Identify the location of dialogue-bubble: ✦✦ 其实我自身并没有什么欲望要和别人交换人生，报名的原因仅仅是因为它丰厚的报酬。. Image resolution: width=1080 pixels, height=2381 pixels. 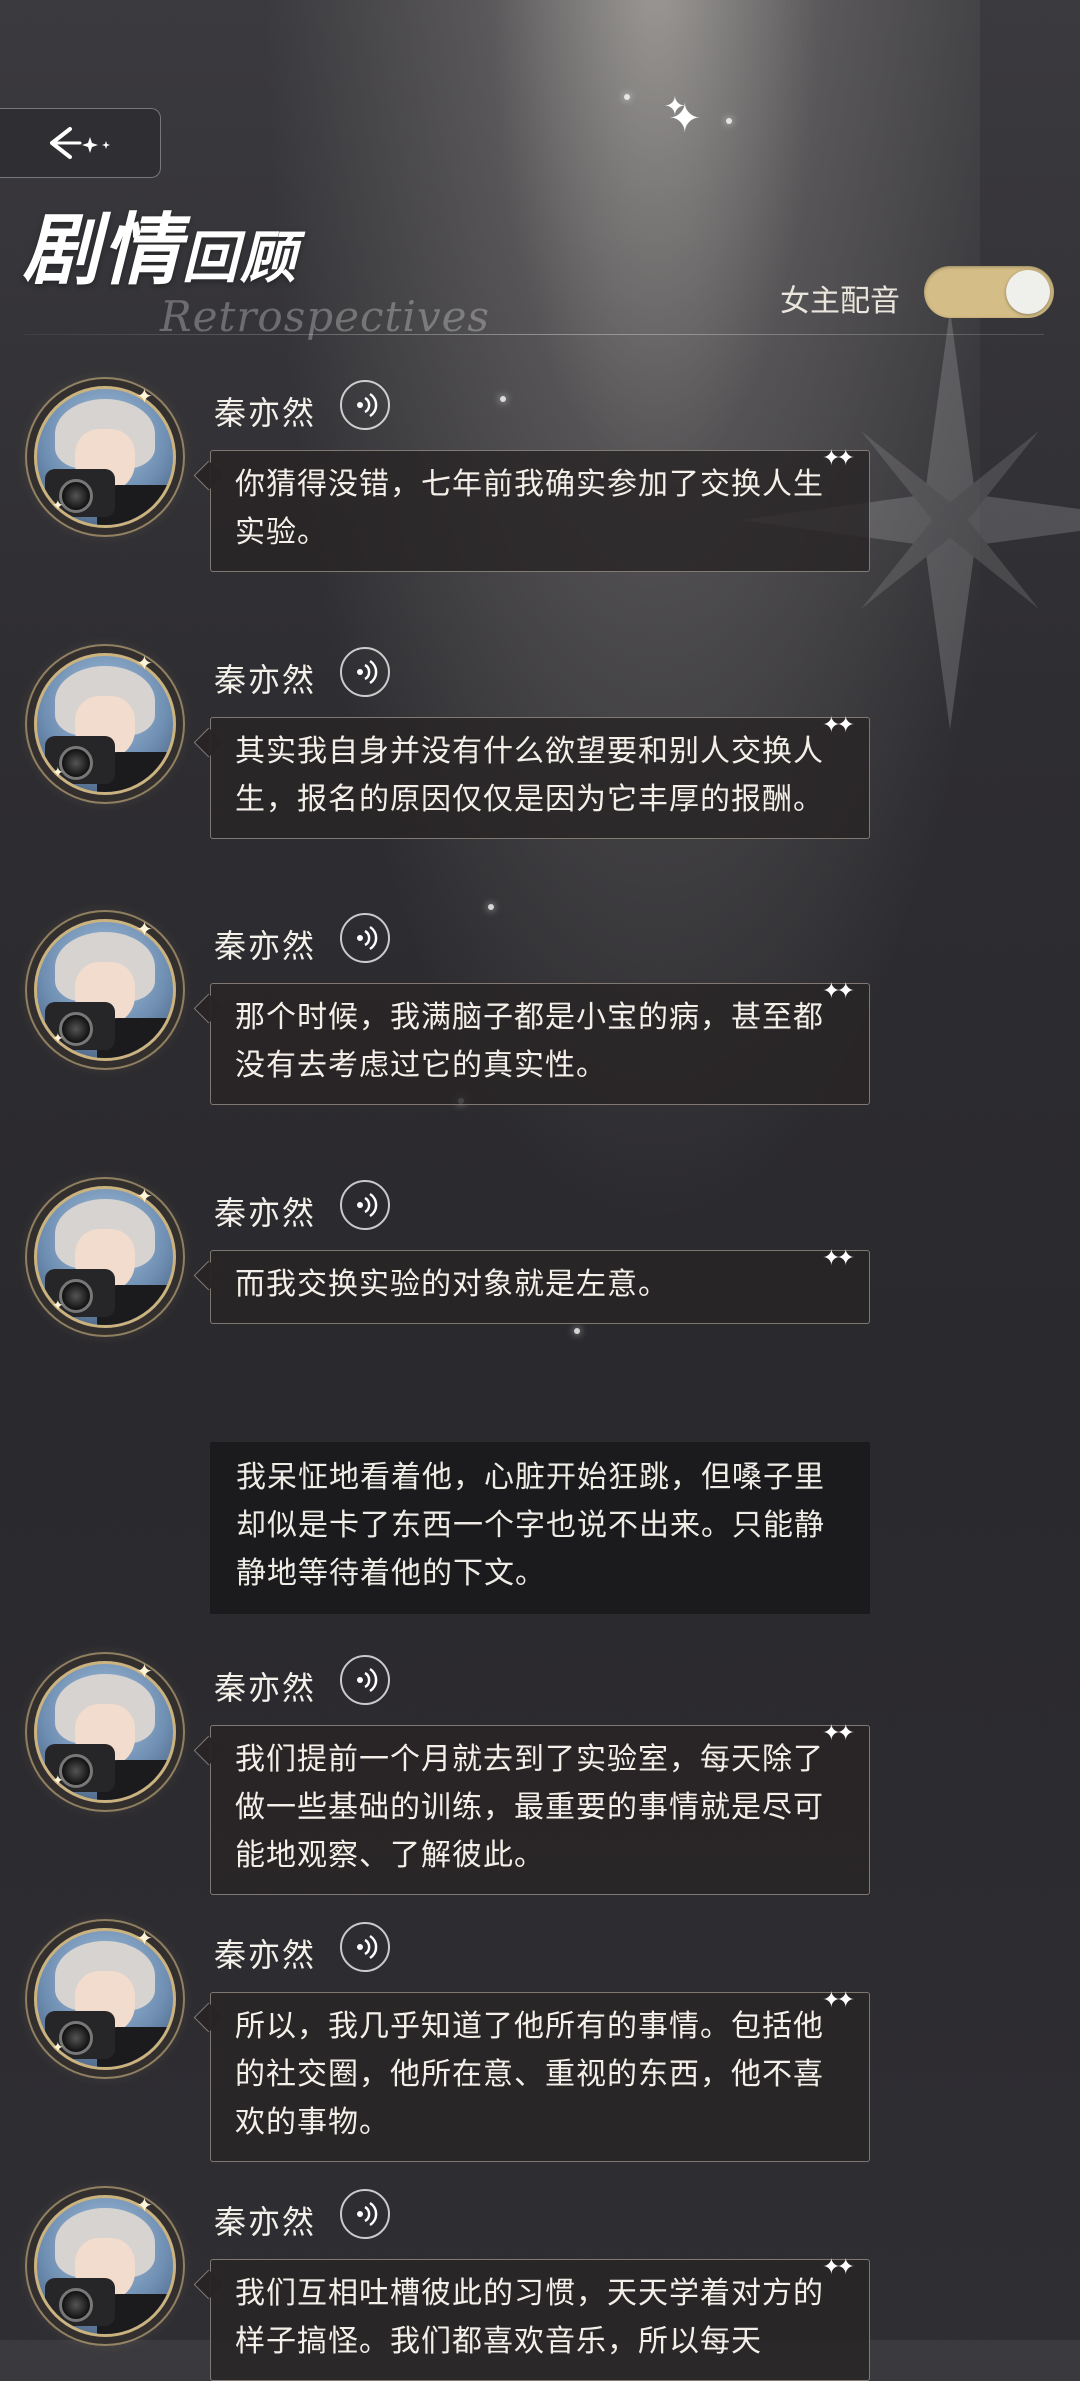
(540, 776).